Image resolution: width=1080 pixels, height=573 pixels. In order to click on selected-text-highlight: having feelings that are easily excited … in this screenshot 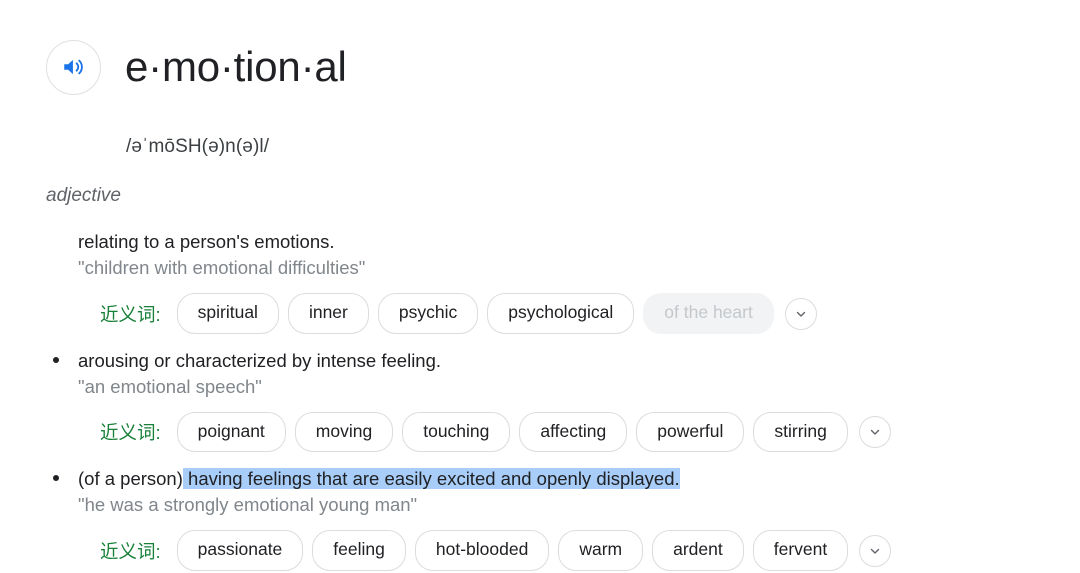, I will do `click(431, 479)`.